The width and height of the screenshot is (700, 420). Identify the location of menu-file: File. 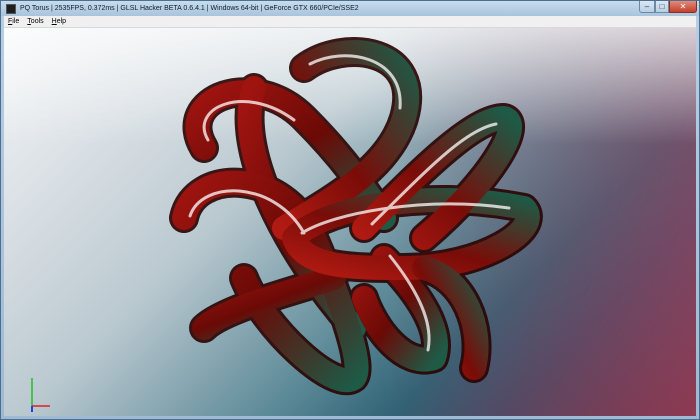
(13, 21).